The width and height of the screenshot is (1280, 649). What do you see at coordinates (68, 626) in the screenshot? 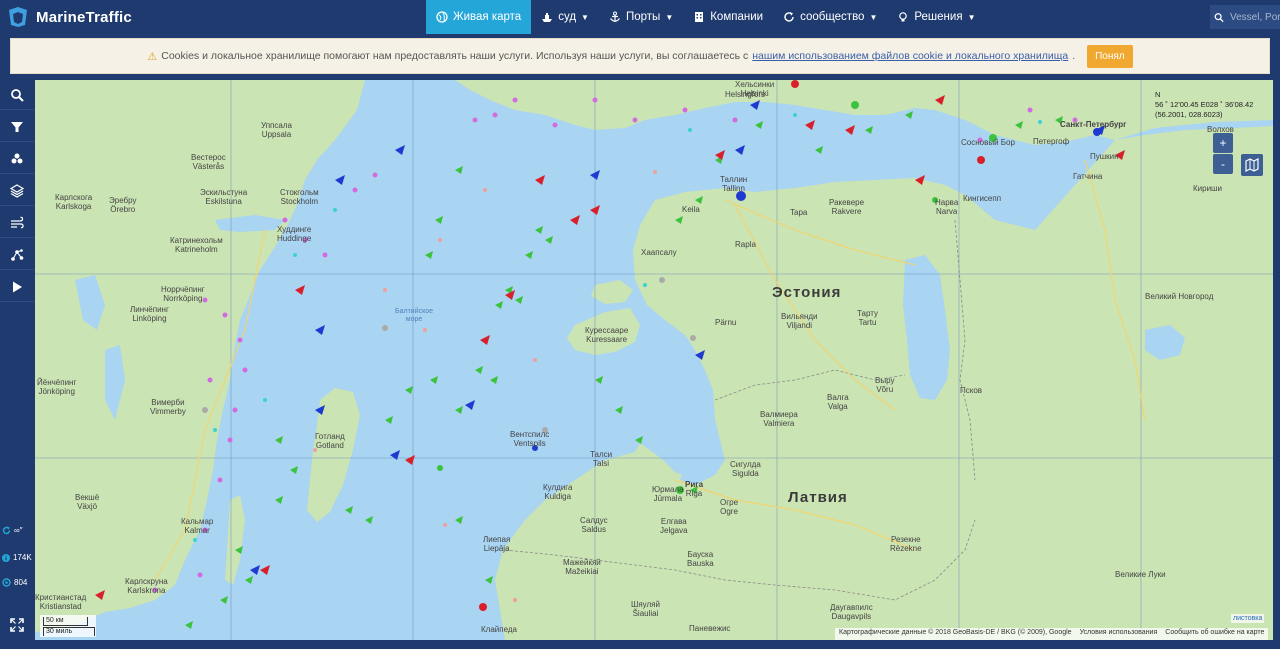
I see `map-scale: 50 км 30 миль` at bounding box center [68, 626].